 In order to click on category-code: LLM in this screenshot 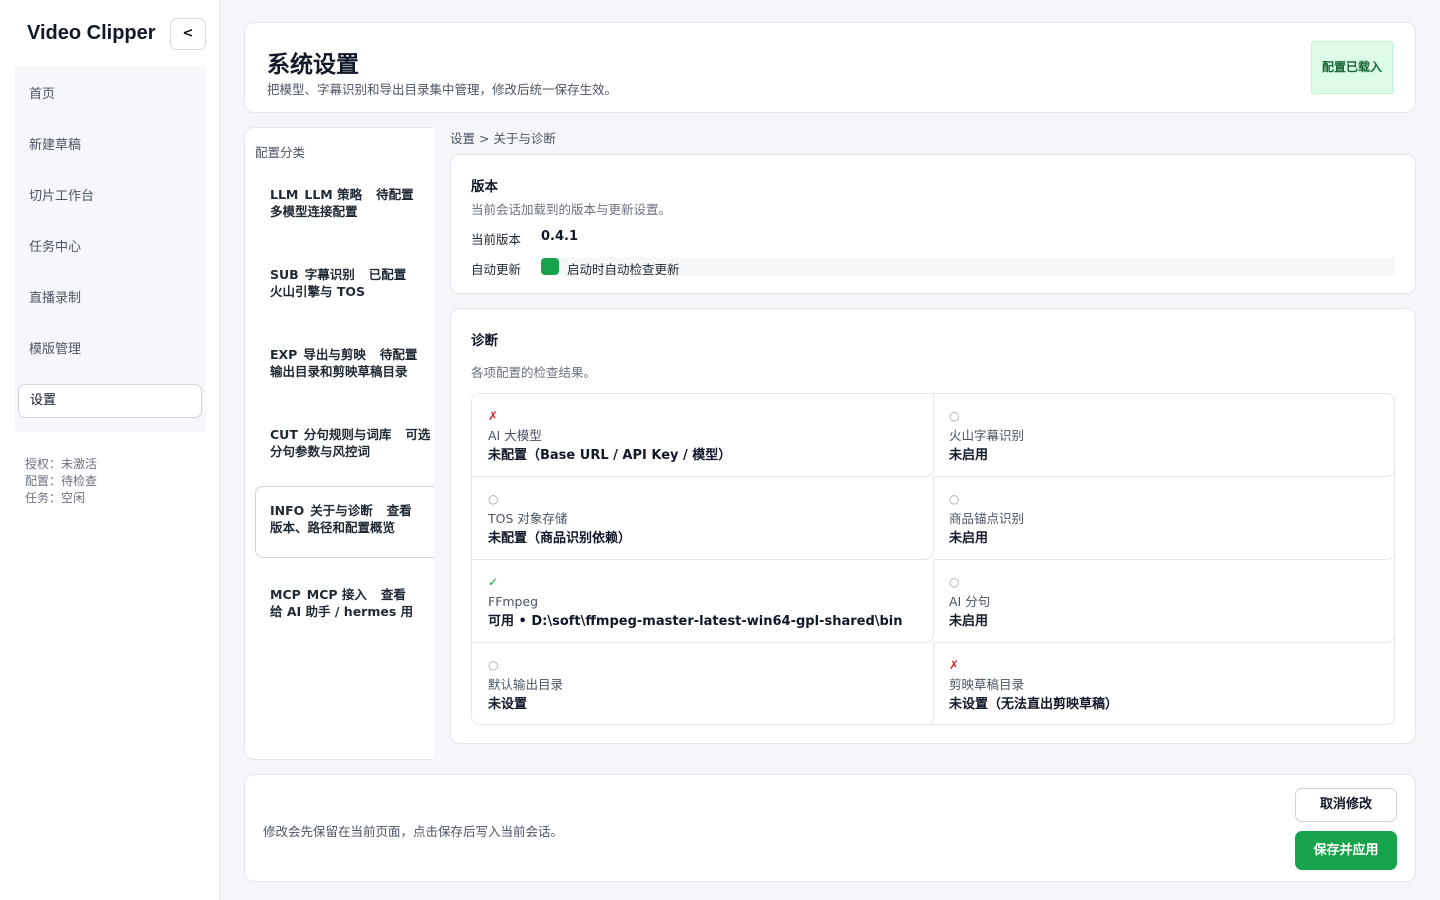, I will do `click(284, 194)`.